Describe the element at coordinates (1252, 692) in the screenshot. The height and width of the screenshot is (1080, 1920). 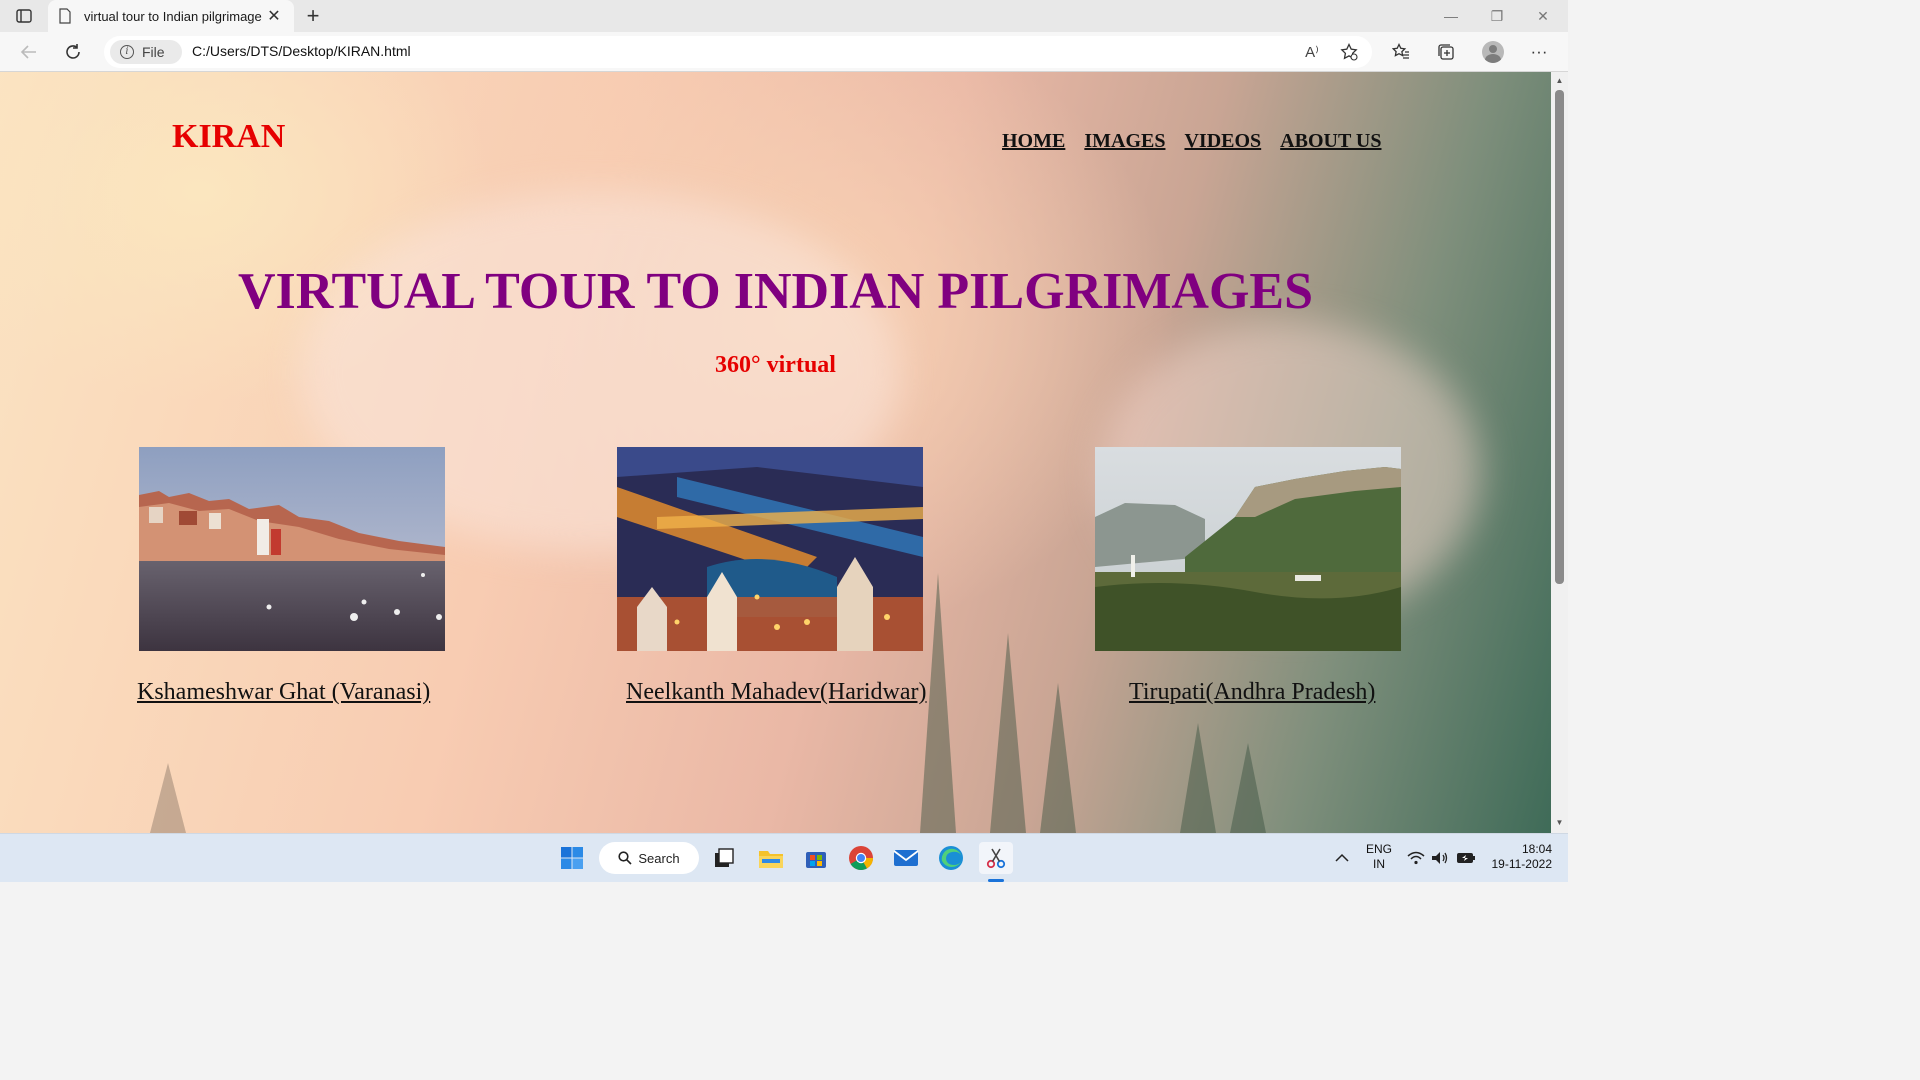
I see `card-link-tirupati: Tirupati(Andhra Pradesh)` at that location.